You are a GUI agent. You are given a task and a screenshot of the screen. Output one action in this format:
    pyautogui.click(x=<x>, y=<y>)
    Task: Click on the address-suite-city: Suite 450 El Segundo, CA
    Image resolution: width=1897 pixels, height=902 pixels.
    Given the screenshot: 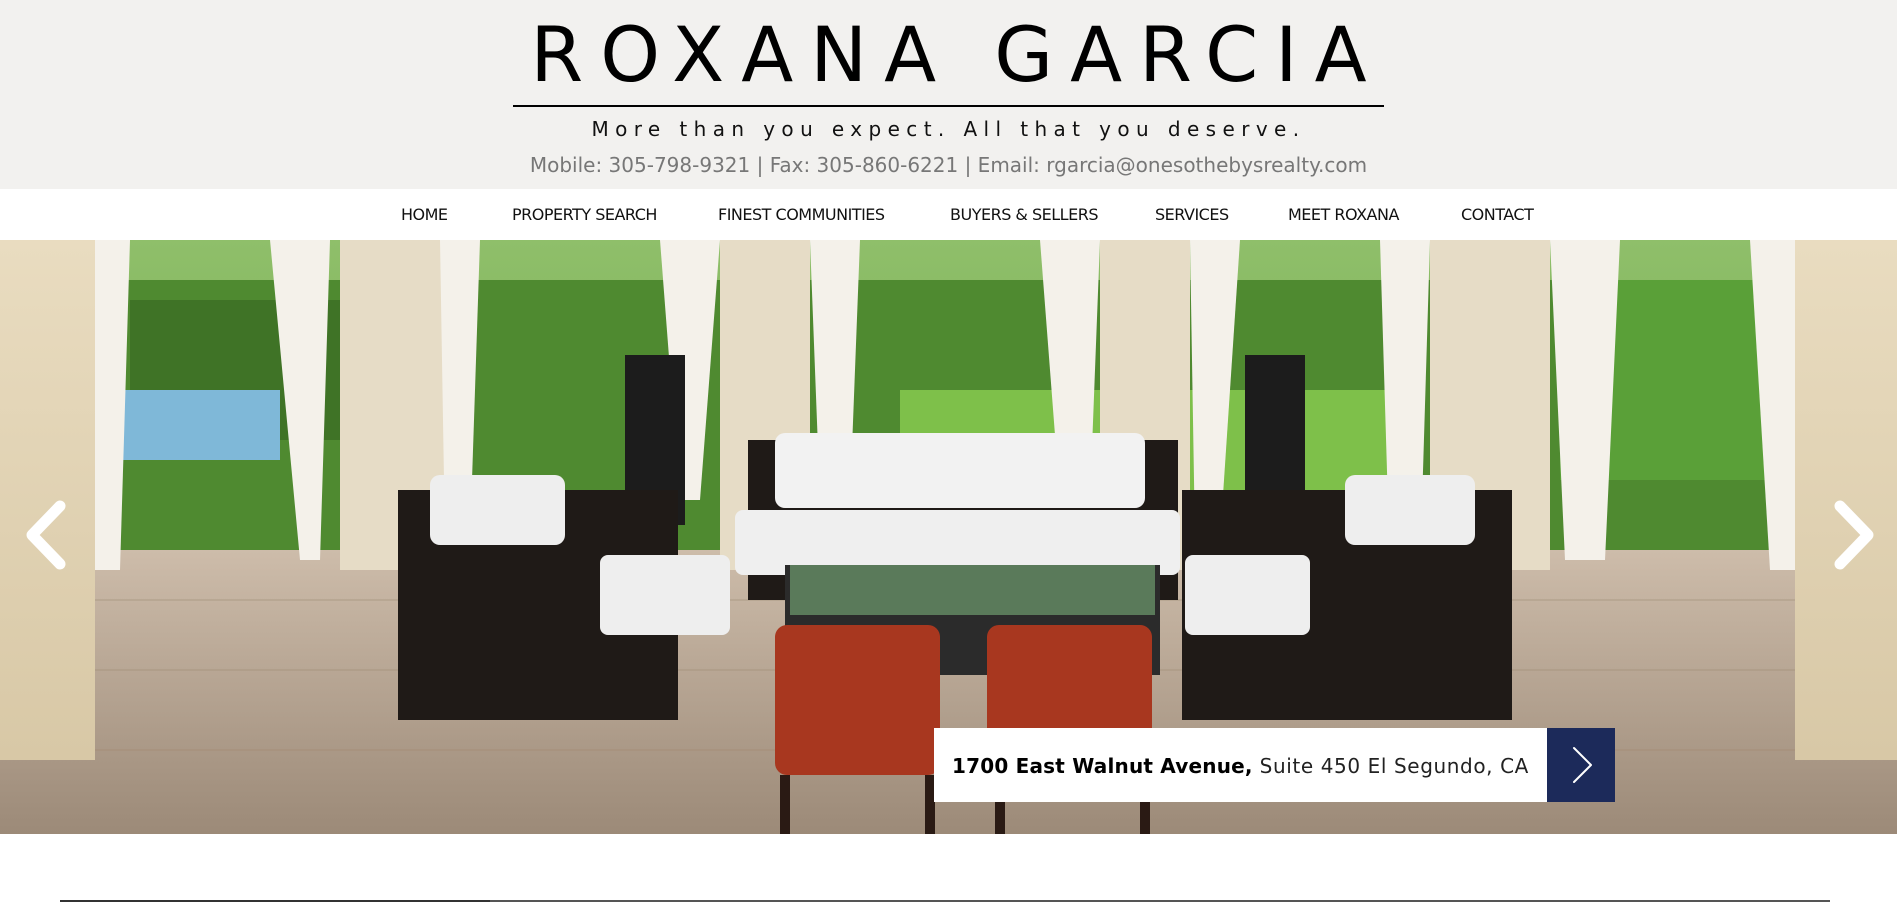 What is the action you would take?
    pyautogui.click(x=1390, y=766)
    